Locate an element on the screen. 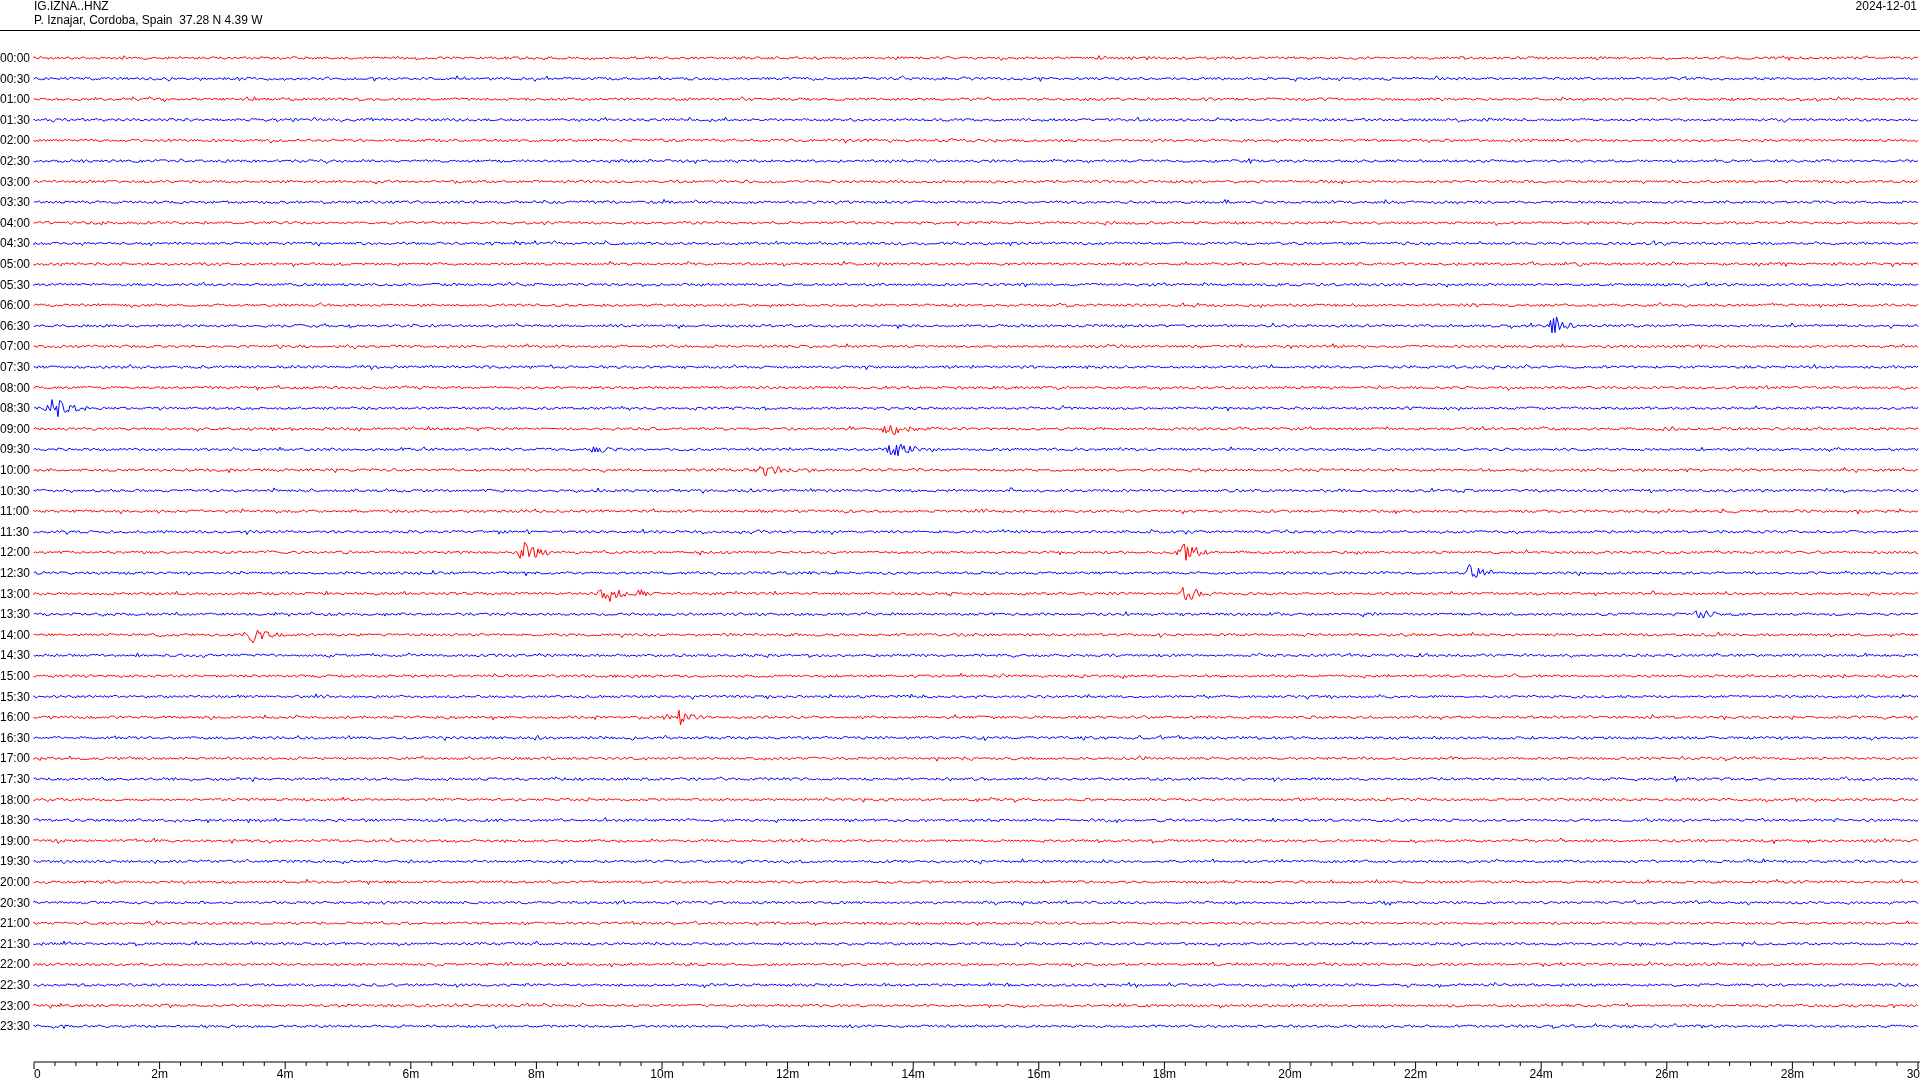  time-label: 20:00 is located at coordinates (15, 882).